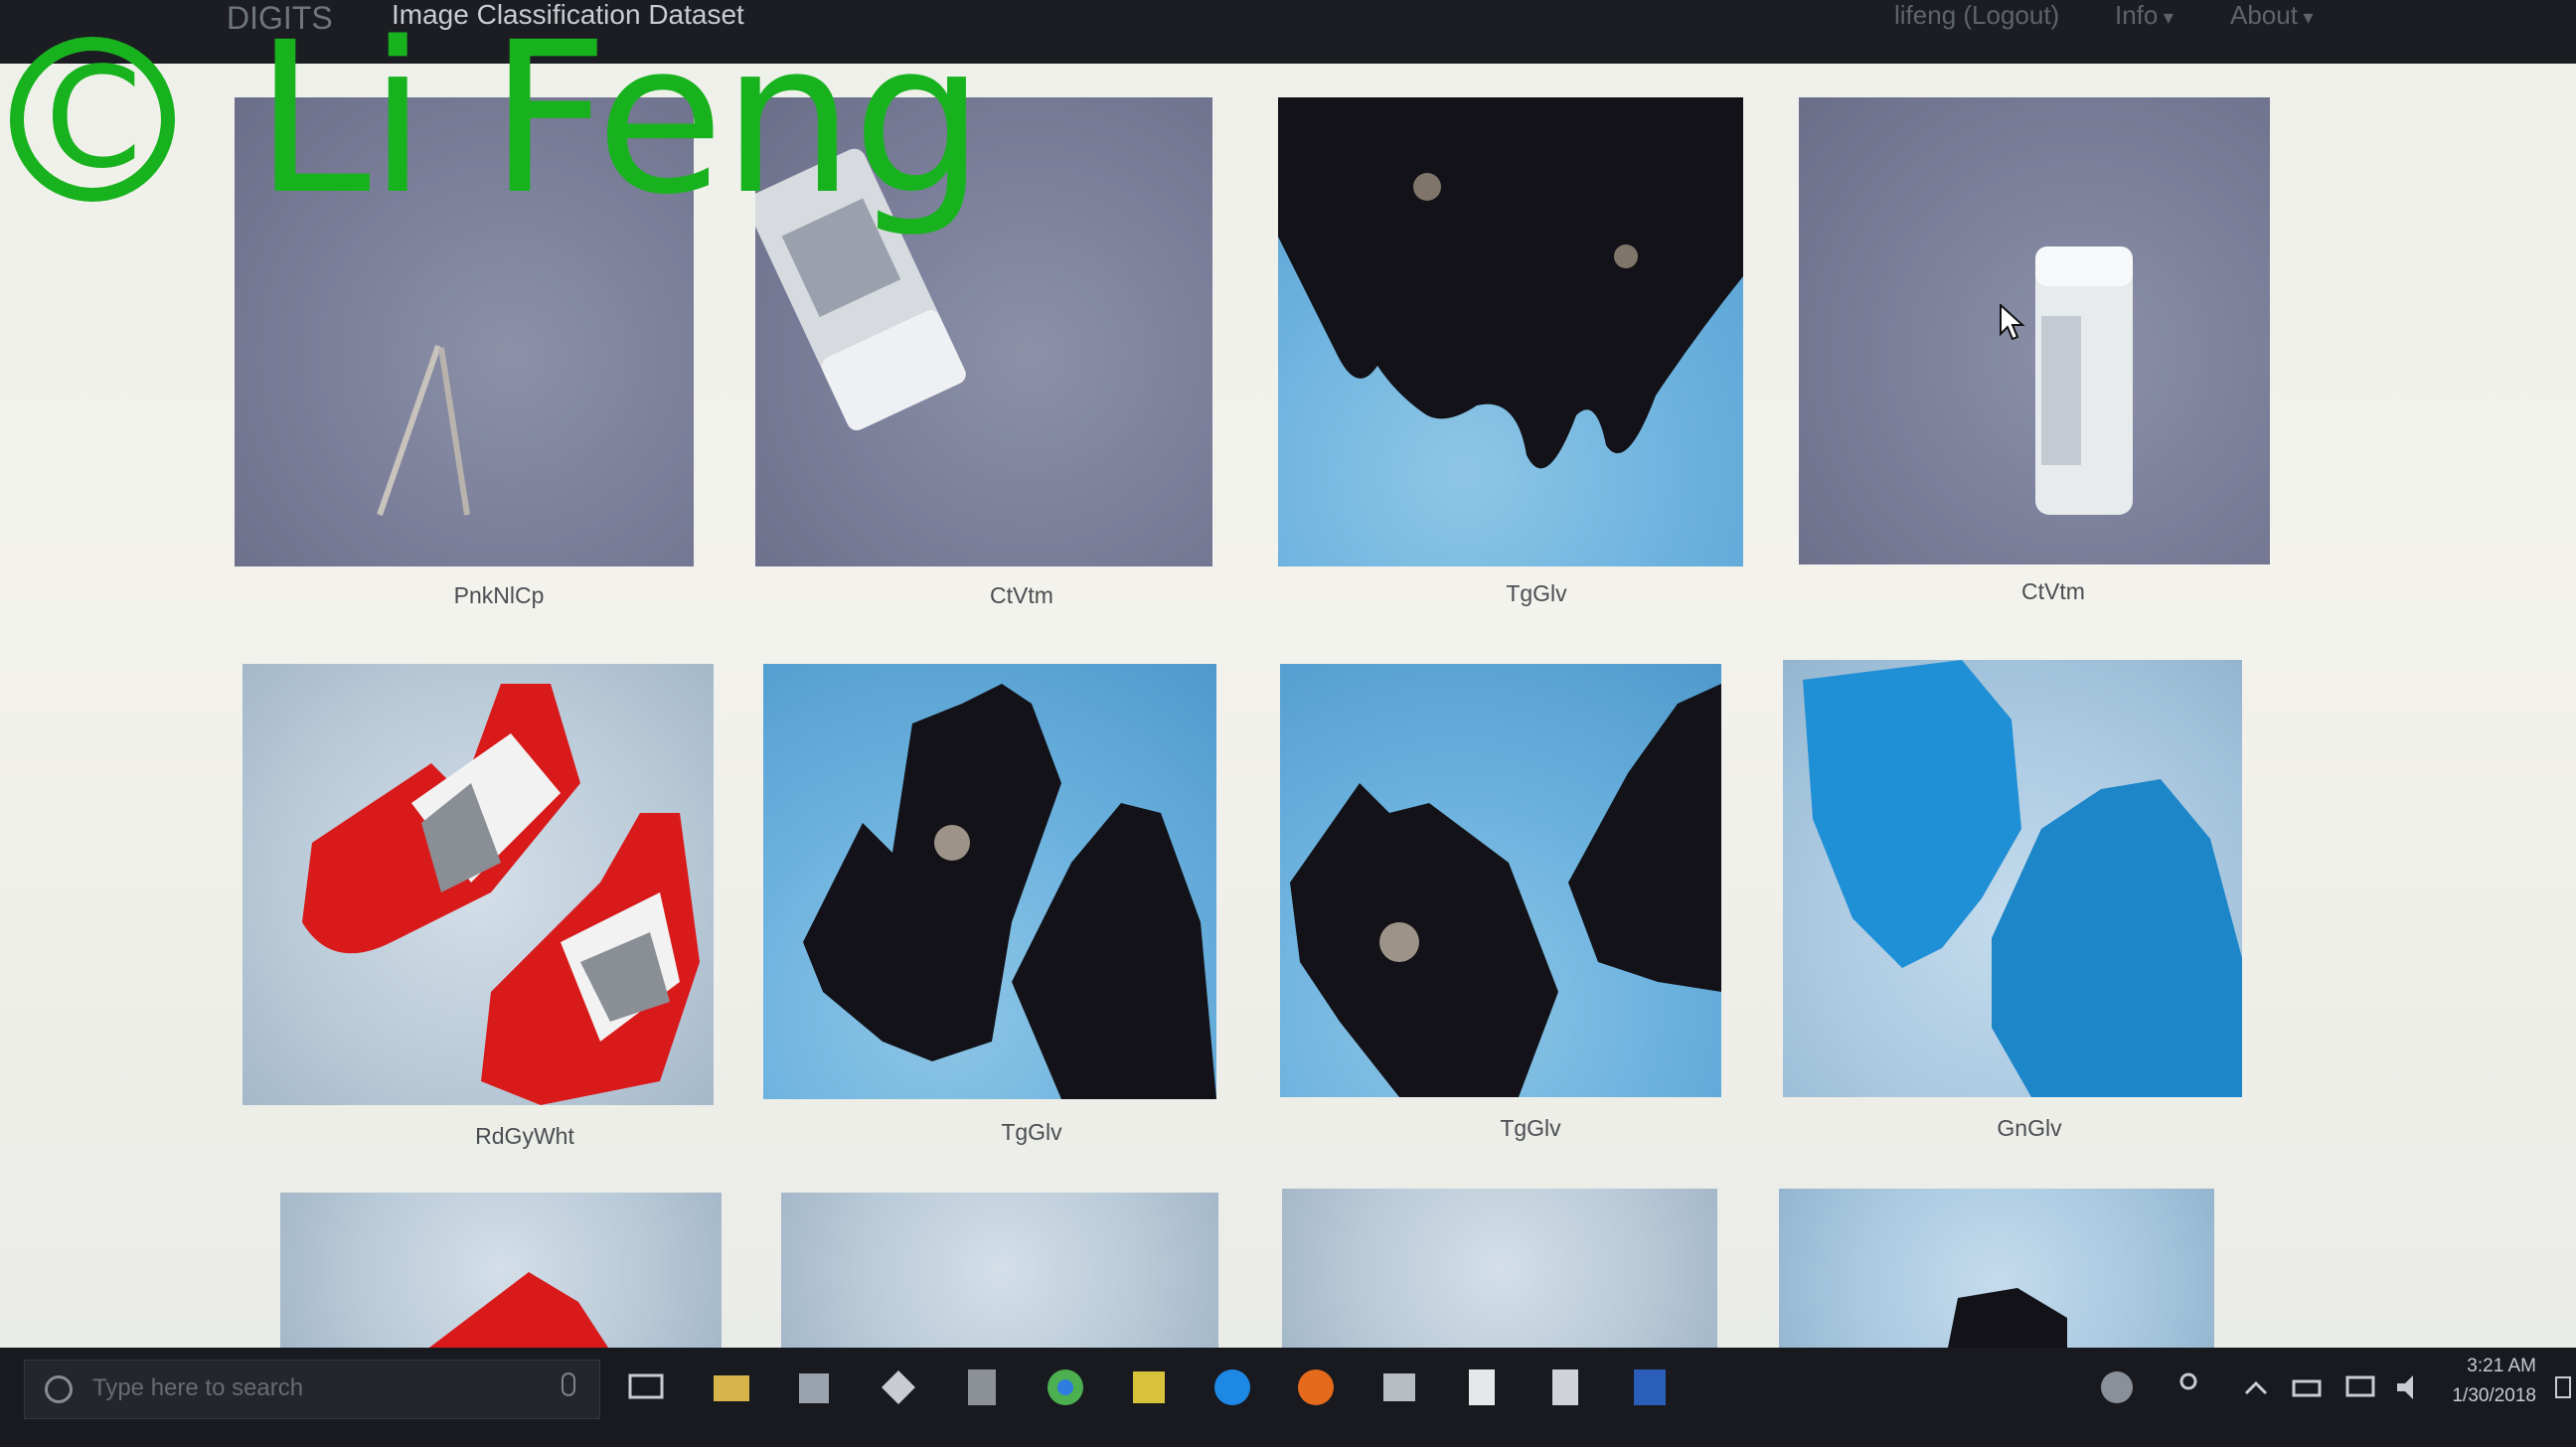 This screenshot has height=1447, width=2576. Describe the element at coordinates (2361, 1387) in the screenshot. I see `network-icon` at that location.